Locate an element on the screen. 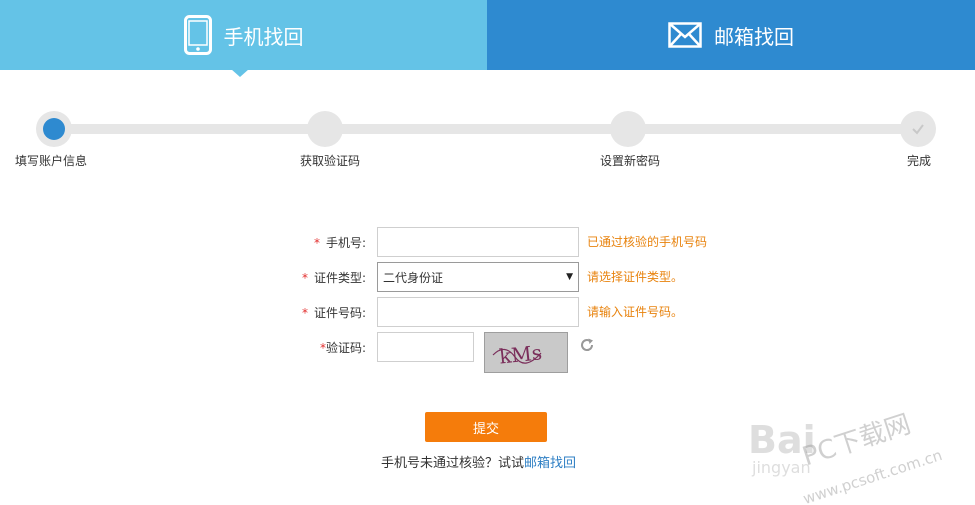  phone-row: * 手机号: 已通过核验的手机号码 is located at coordinates (488, 242).